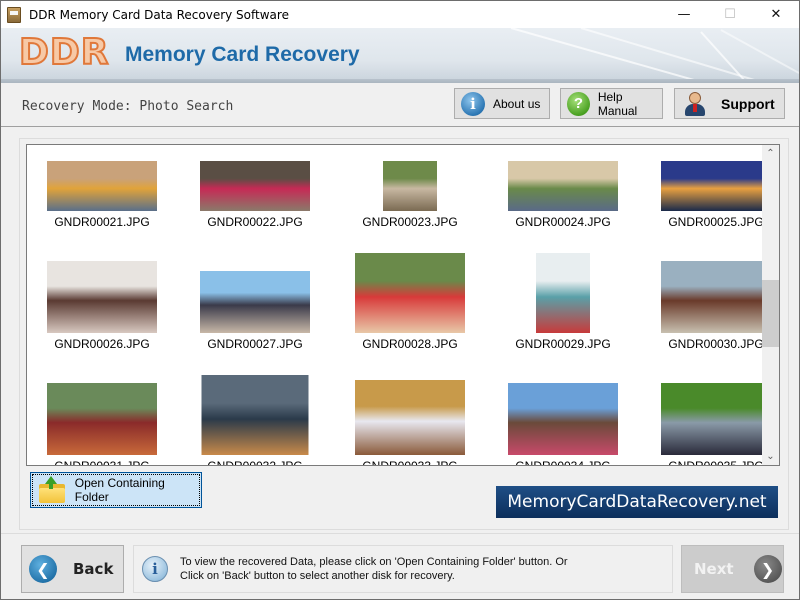 This screenshot has height=600, width=800. I want to click on photo-filename: GNDR00030.JPG, so click(716, 344).